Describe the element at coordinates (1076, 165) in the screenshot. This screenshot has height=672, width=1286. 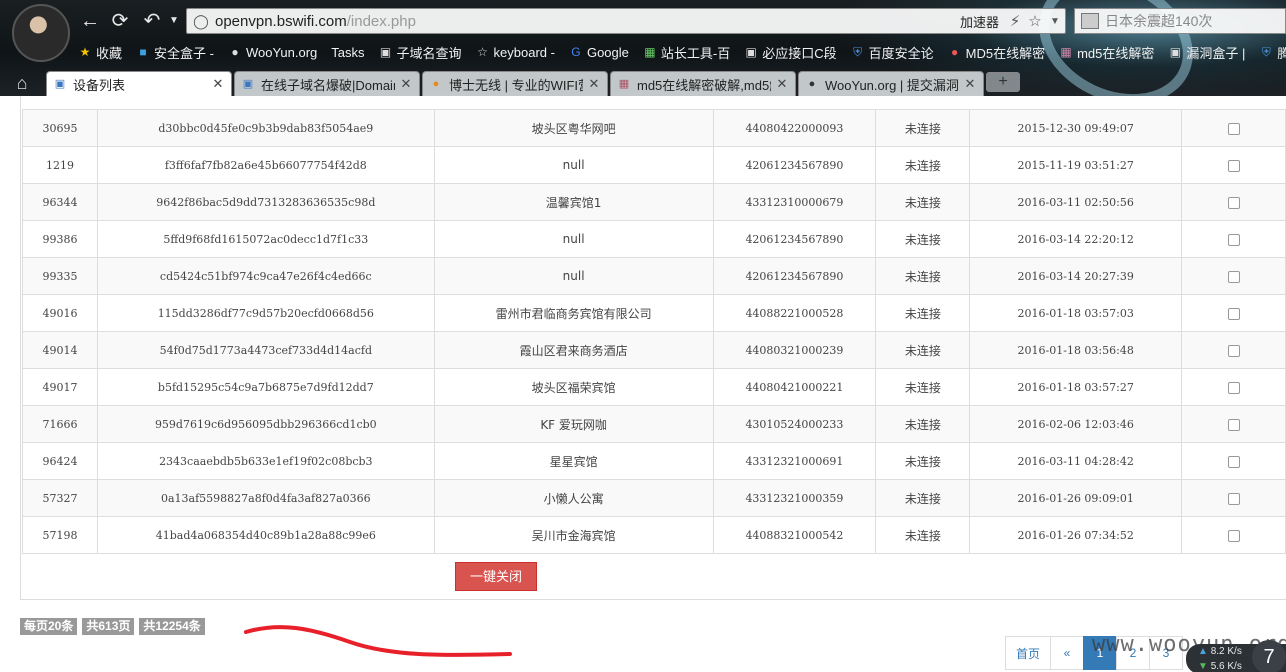
I see `cell-timestamp: 2015-11-19 03:51:27` at that location.